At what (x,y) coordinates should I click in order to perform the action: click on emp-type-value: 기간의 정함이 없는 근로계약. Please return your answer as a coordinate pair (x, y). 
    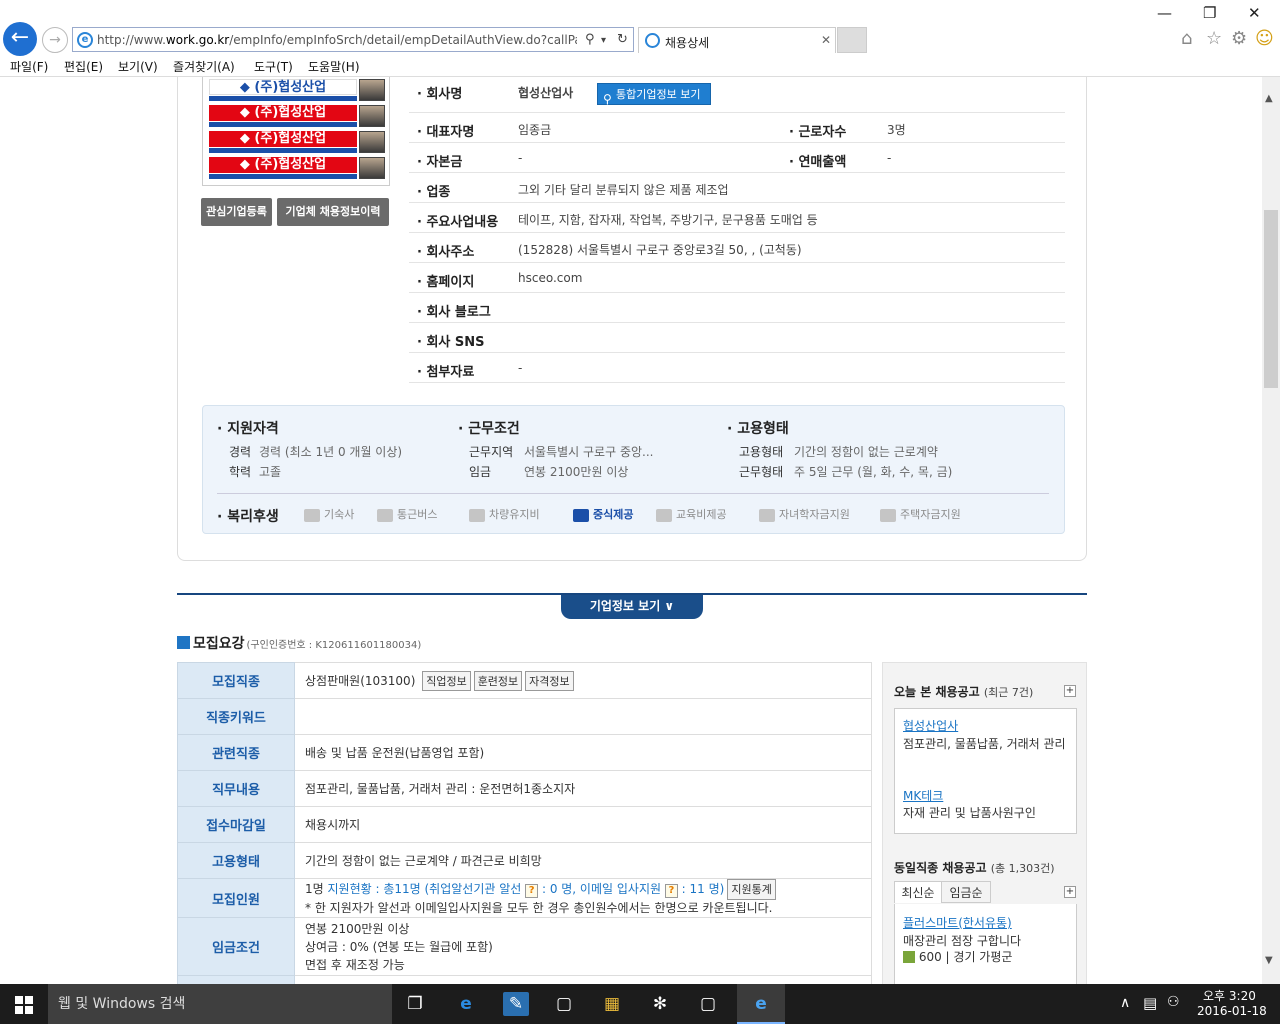
    Looking at the image, I should click on (866, 452).